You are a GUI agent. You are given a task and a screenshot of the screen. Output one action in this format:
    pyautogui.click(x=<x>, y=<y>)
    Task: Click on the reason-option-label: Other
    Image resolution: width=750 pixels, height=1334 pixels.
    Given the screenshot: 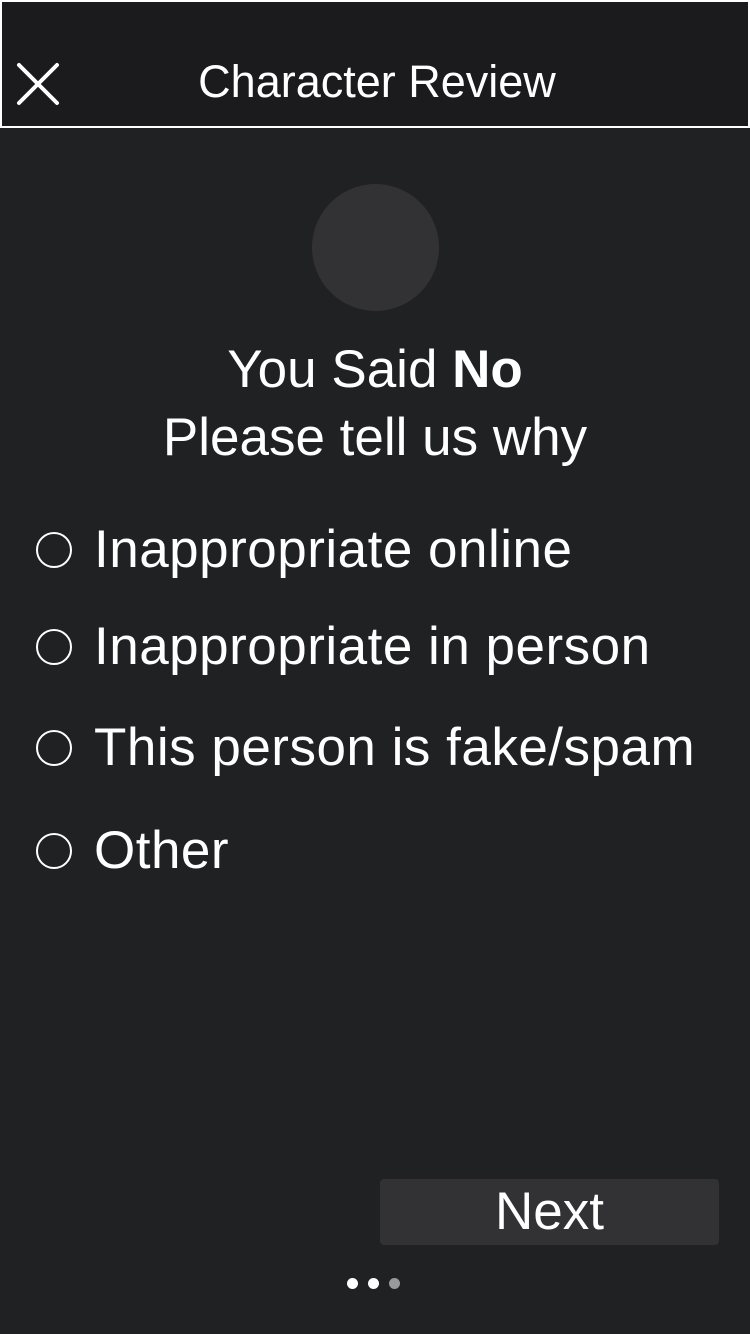 What is the action you would take?
    pyautogui.click(x=162, y=850)
    